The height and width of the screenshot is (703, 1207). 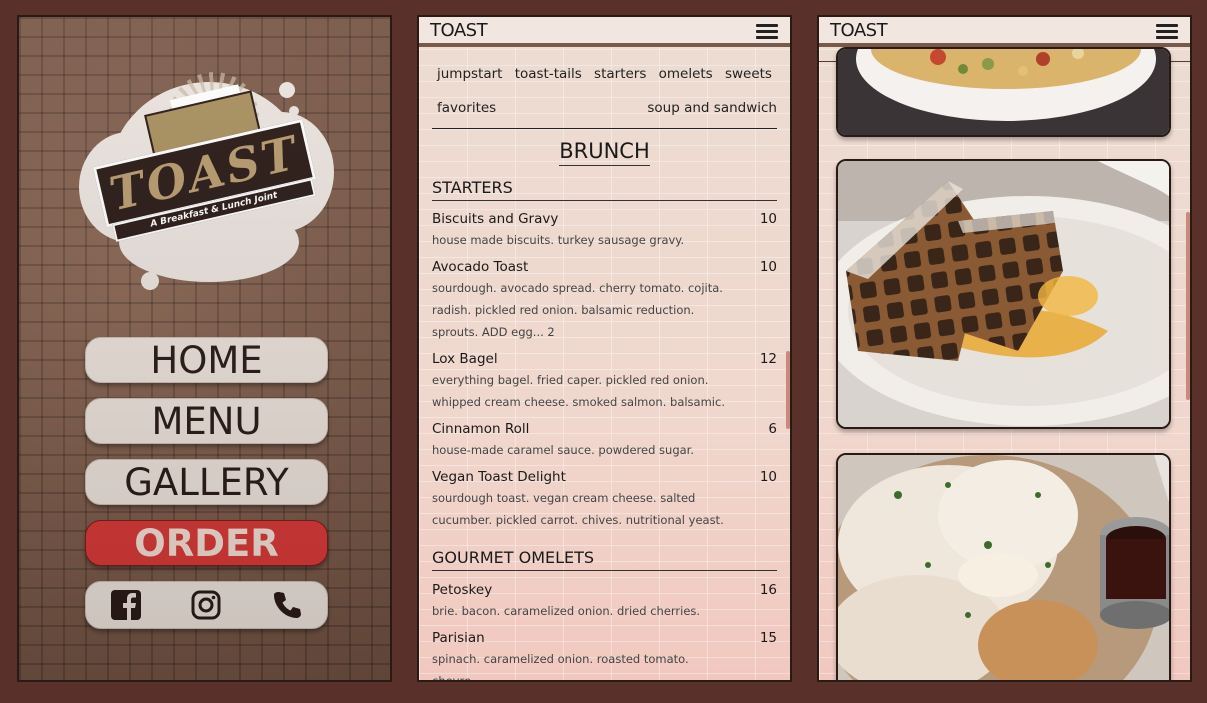 I want to click on item-name: Vegan Toast Delight, so click(x=499, y=477).